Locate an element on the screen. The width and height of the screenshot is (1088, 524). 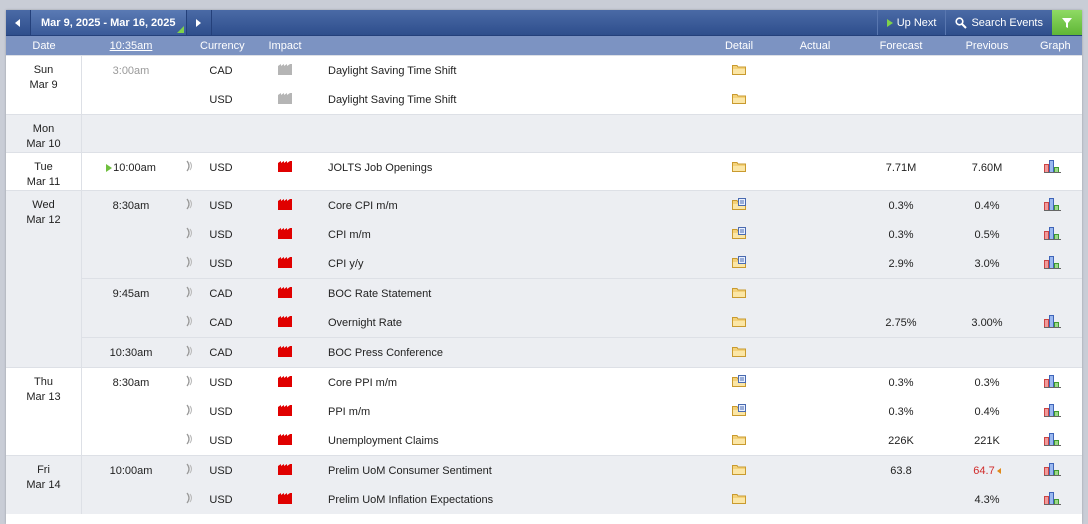
previous-value: 4.3% is located at coordinates (987, 499).